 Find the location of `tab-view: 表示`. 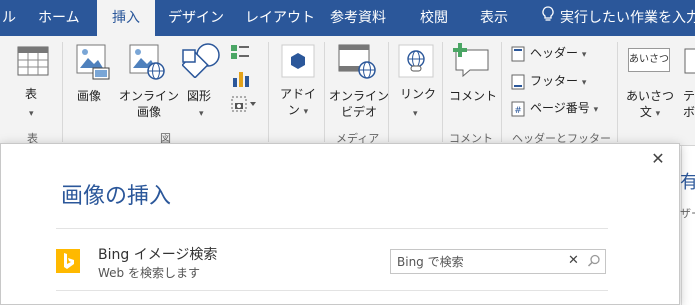

tab-view: 表示 is located at coordinates (494, 18).